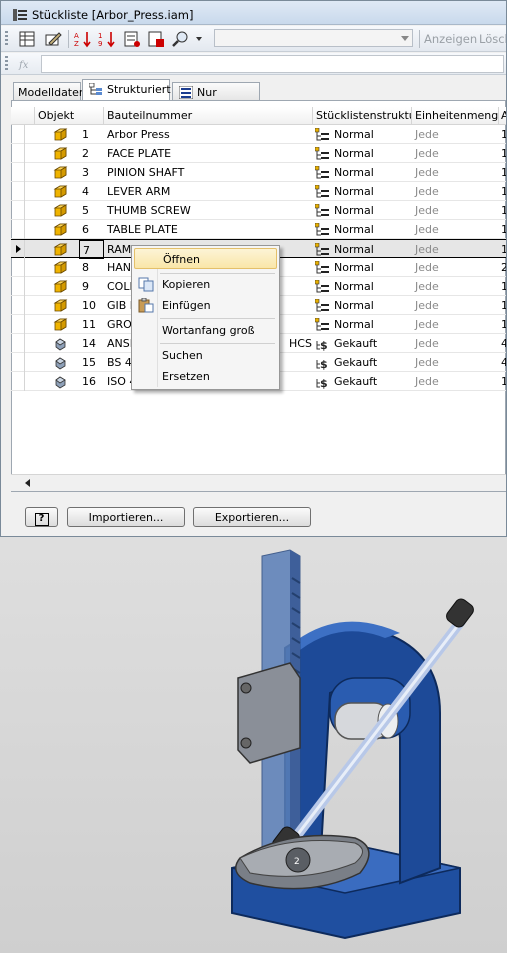  What do you see at coordinates (180, 39) in the screenshot?
I see `find-icon` at bounding box center [180, 39].